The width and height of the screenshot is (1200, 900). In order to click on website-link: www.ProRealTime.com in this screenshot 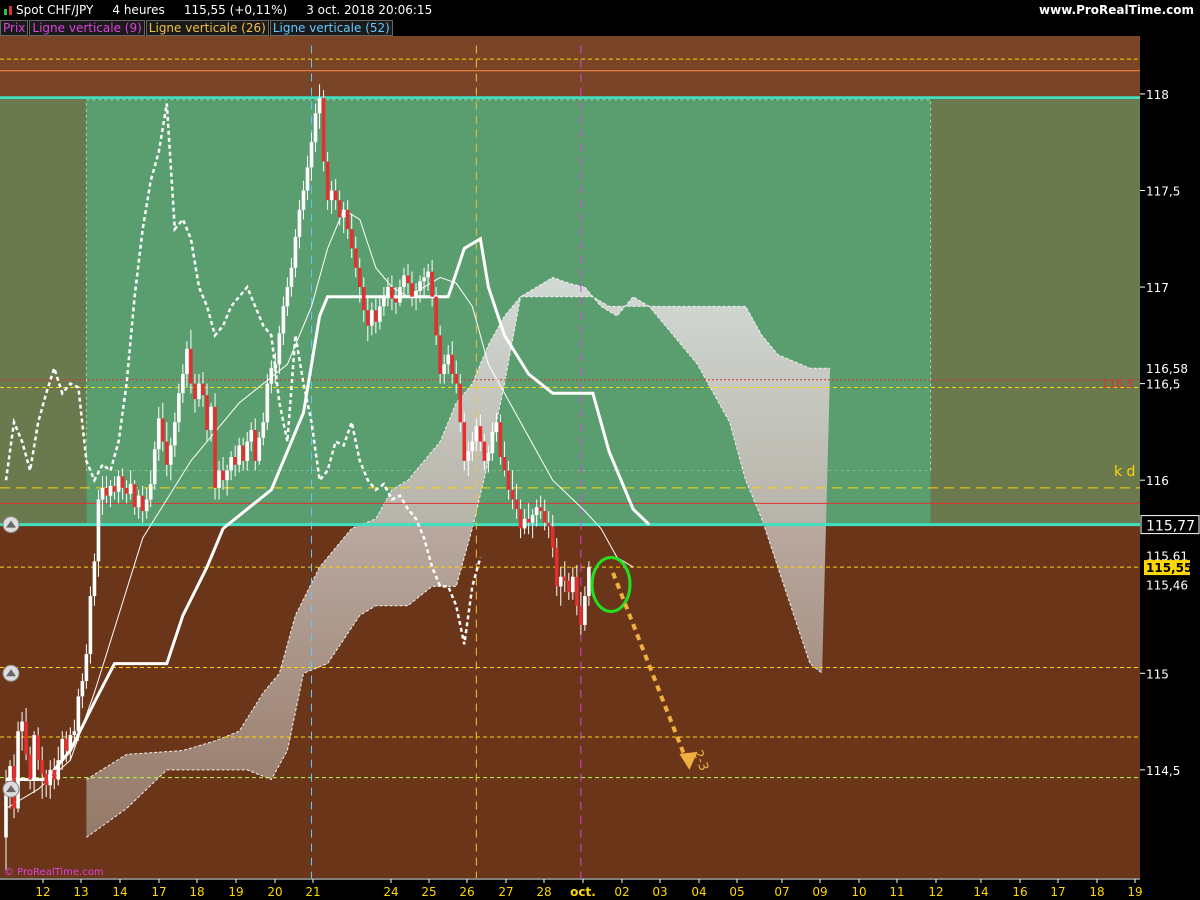, I will do `click(1116, 10)`.